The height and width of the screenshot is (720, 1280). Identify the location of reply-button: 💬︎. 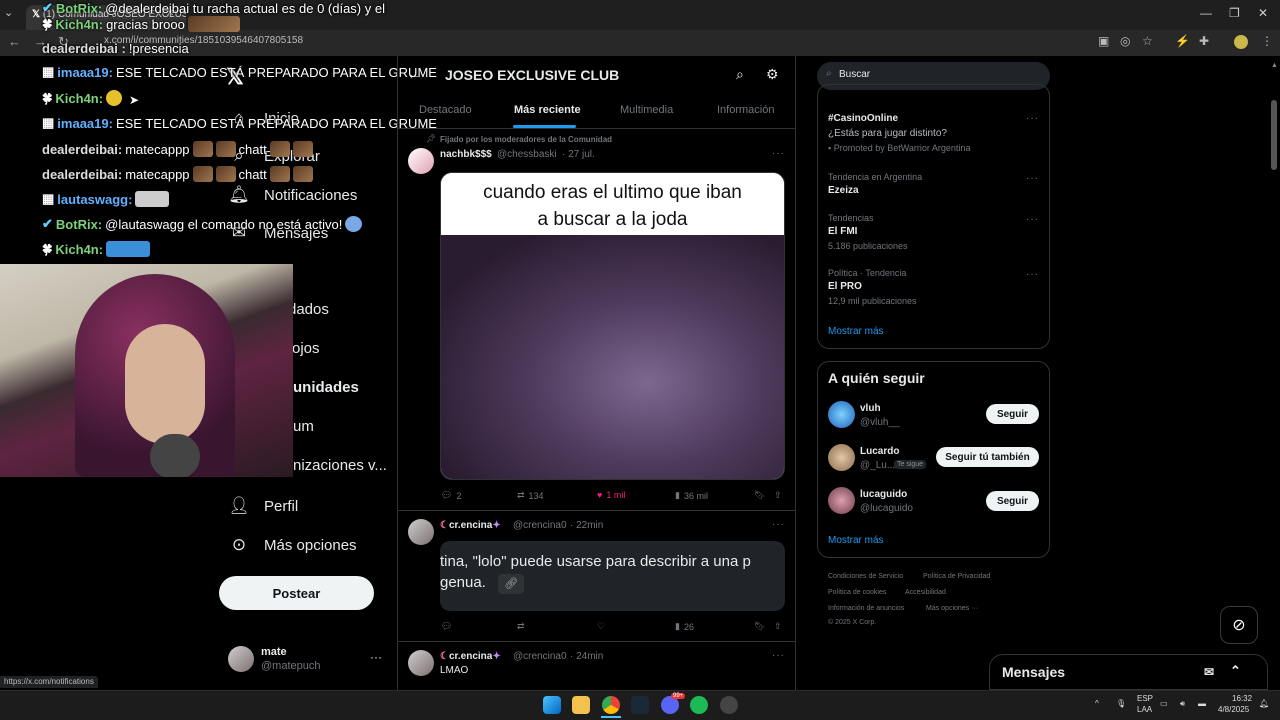
(446, 626).